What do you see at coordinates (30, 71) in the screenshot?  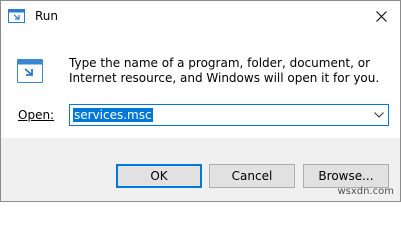 I see `run-app-icon` at bounding box center [30, 71].